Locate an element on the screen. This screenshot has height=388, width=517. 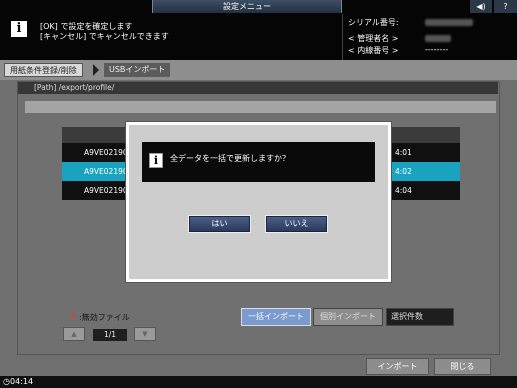
serial-value-redacted is located at coordinates (449, 23).